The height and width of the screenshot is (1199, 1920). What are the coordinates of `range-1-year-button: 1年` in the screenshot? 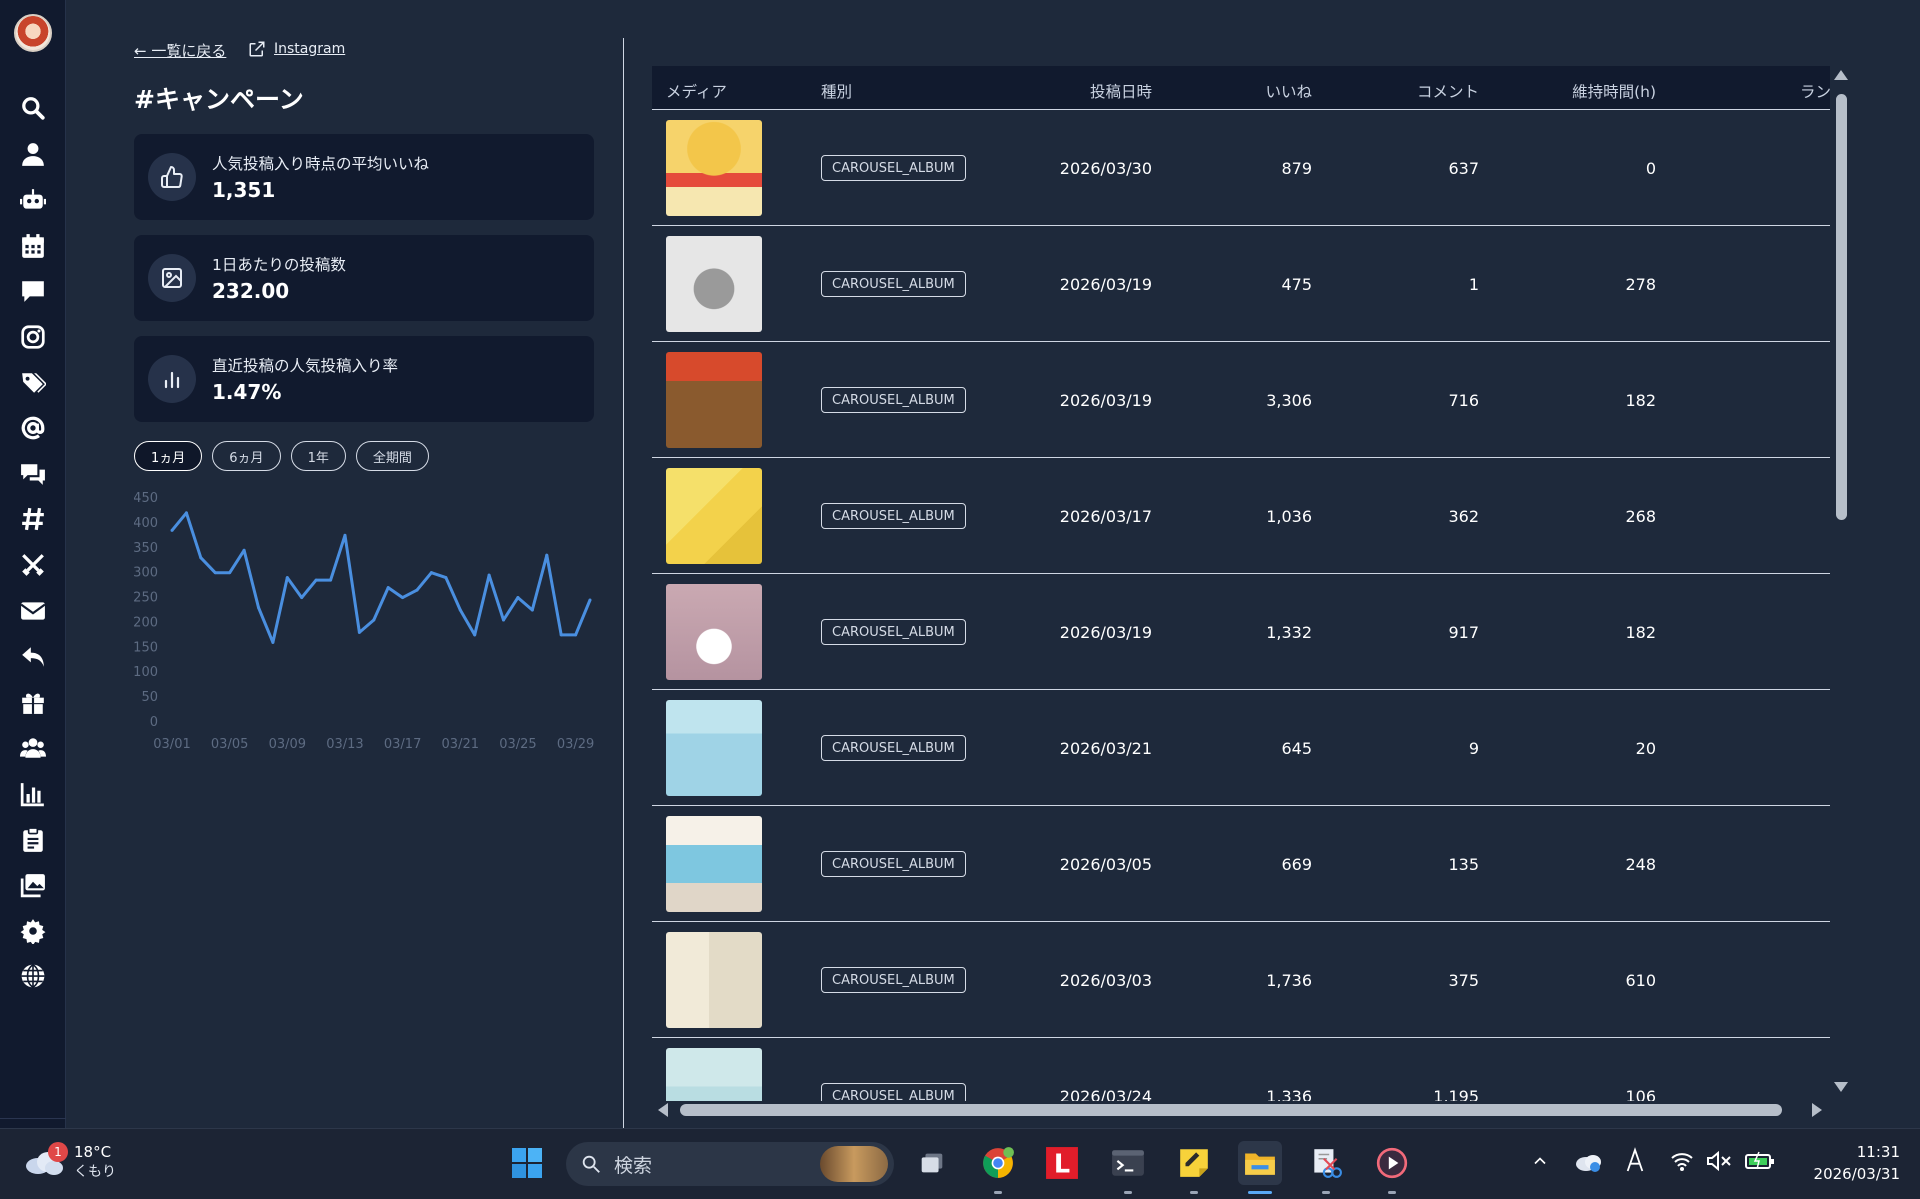 It's located at (318, 456).